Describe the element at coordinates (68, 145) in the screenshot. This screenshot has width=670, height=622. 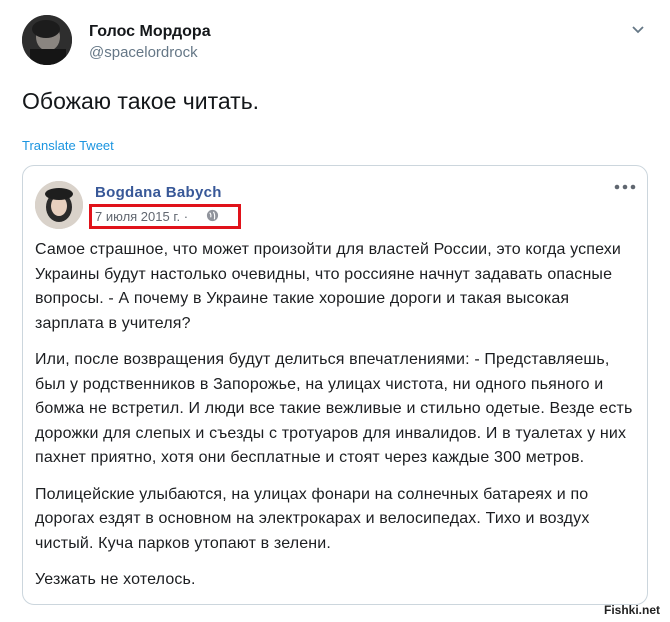
I see `translate-tweet-link: Translate Tweet` at that location.